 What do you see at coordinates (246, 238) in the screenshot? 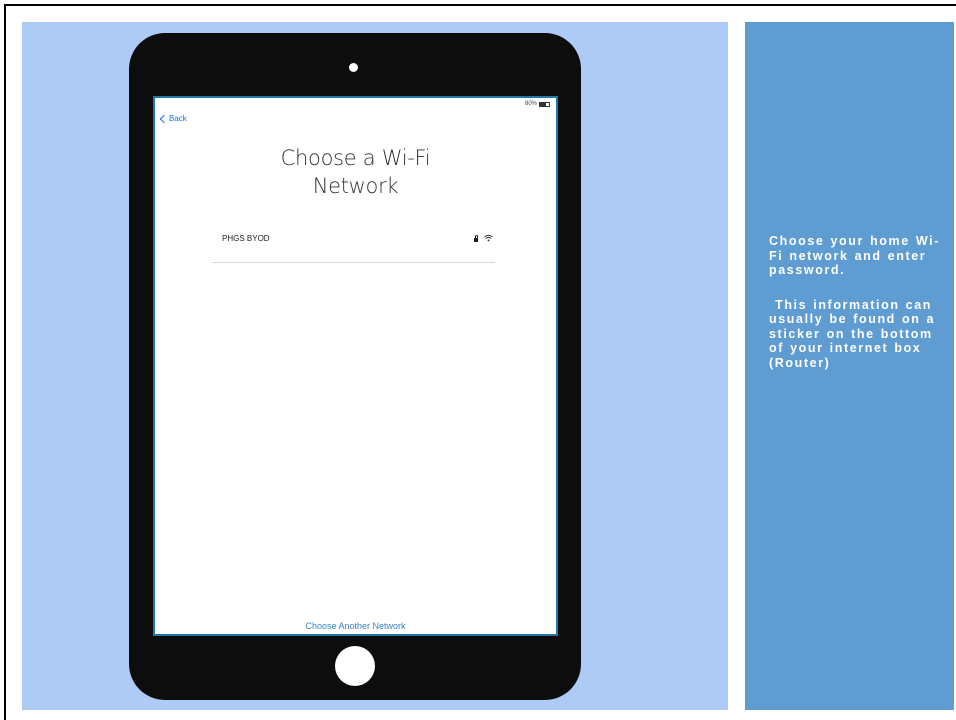
I see `network-name: PHGS BYOD` at bounding box center [246, 238].